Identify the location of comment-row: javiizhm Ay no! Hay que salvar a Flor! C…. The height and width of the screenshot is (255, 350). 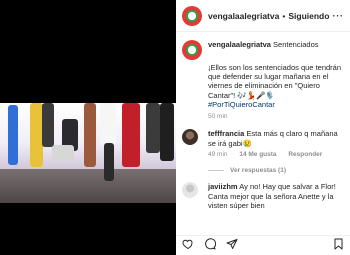
(263, 192).